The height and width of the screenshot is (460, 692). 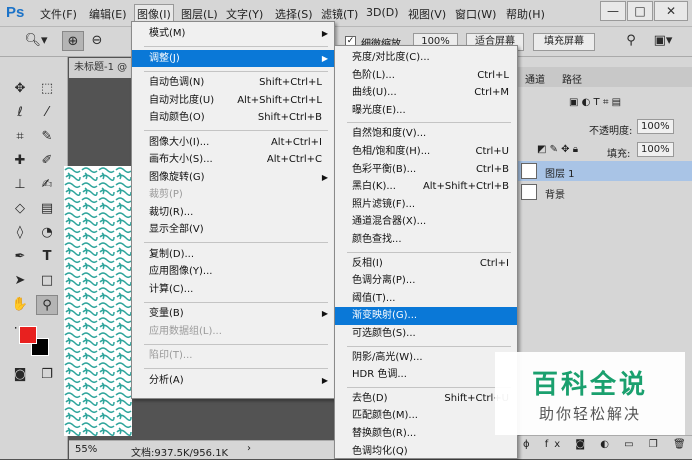 I want to click on menu-item: 视图(V), so click(x=427, y=14).